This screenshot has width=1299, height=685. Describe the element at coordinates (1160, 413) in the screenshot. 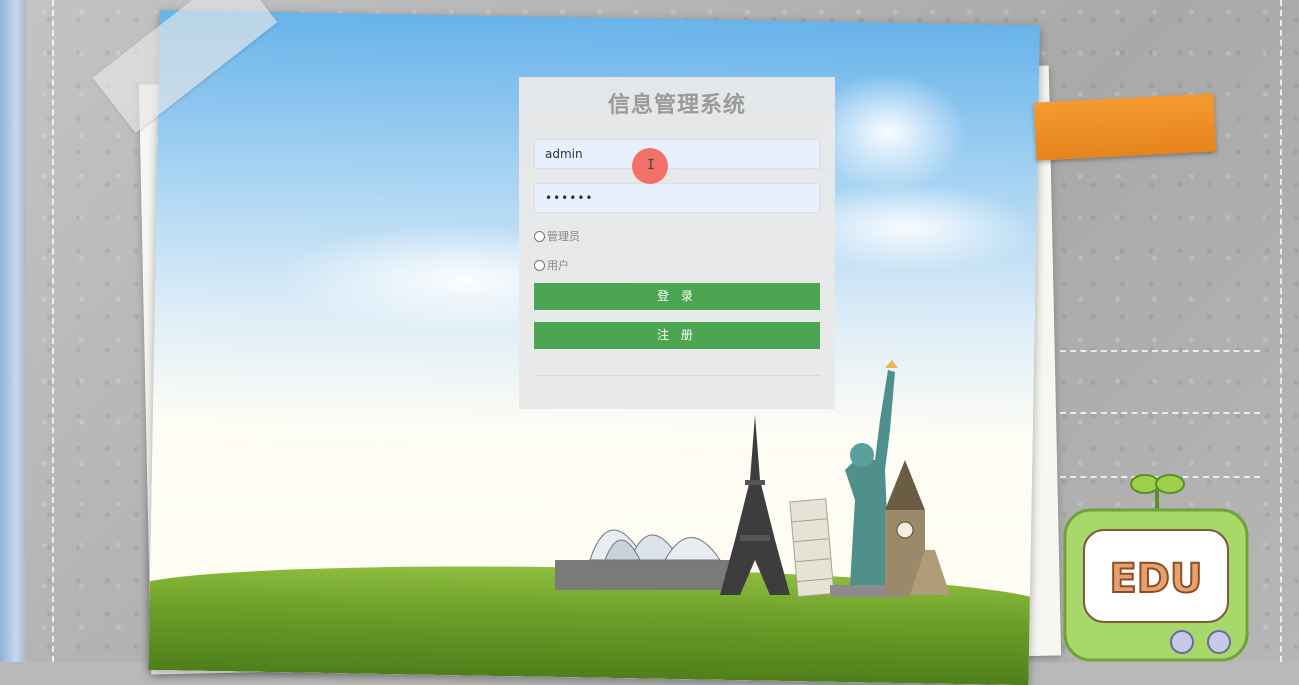

I see `stitch-line-h2` at that location.